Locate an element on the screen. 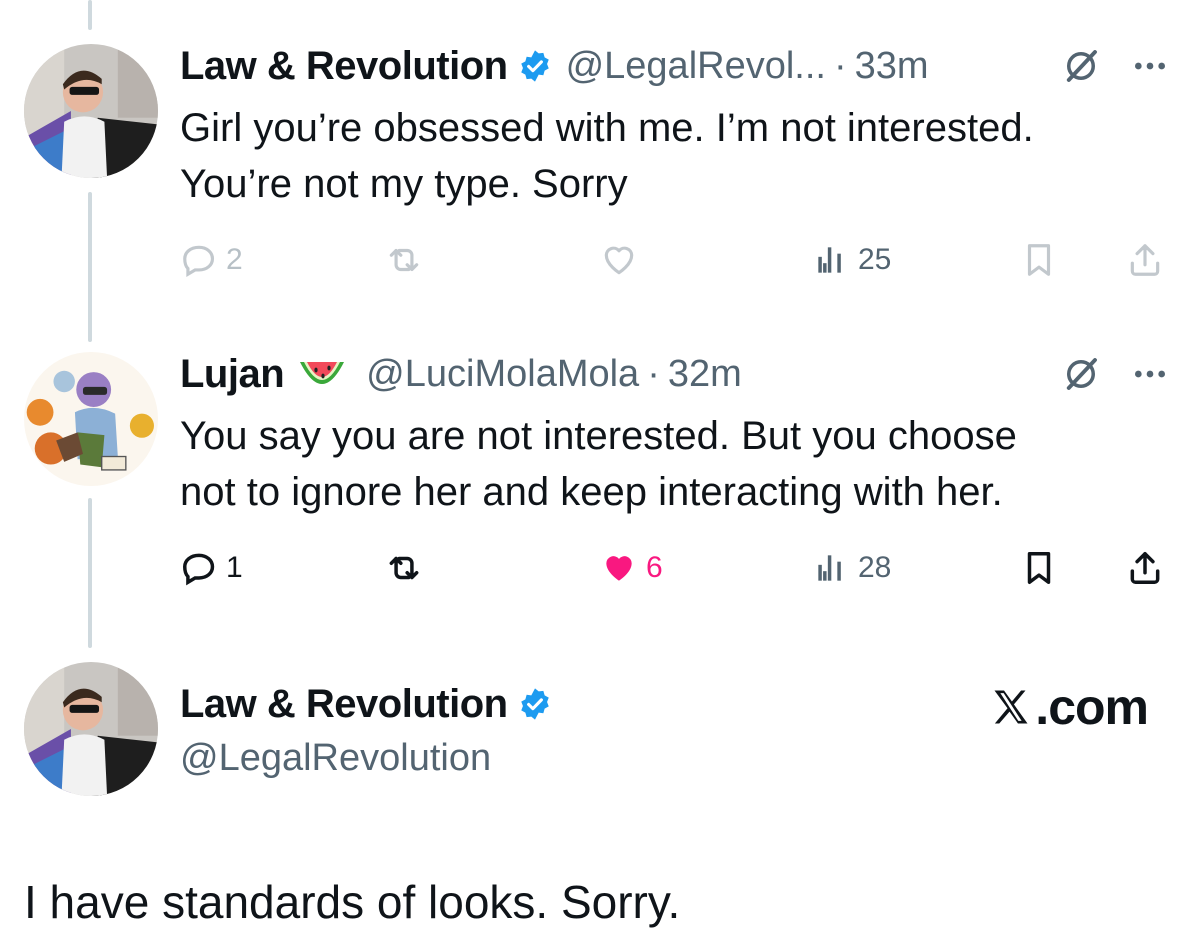 Image resolution: width=1200 pixels, height=952 pixels. like-button is located at coordinates (619, 260).